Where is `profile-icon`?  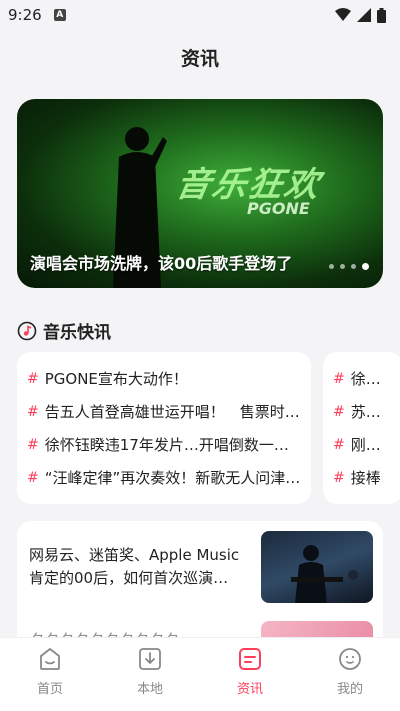 profile-icon is located at coordinates (350, 659).